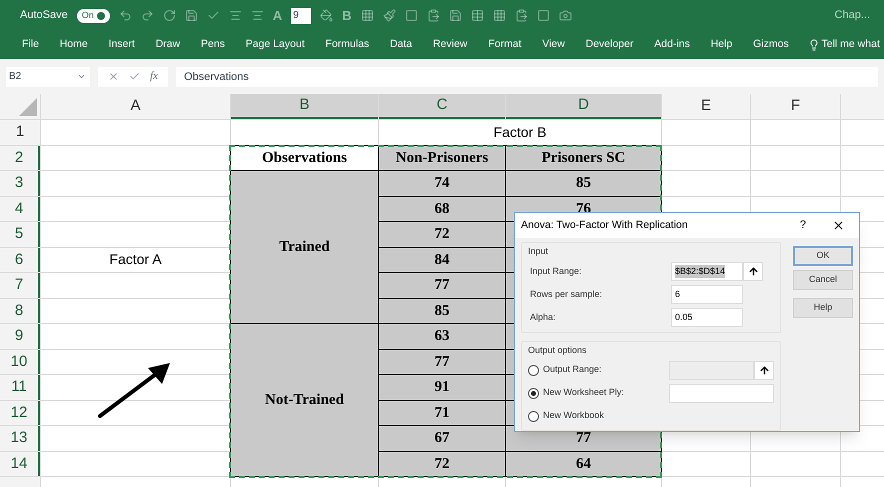  I want to click on ribbon-tab: View, so click(553, 45).